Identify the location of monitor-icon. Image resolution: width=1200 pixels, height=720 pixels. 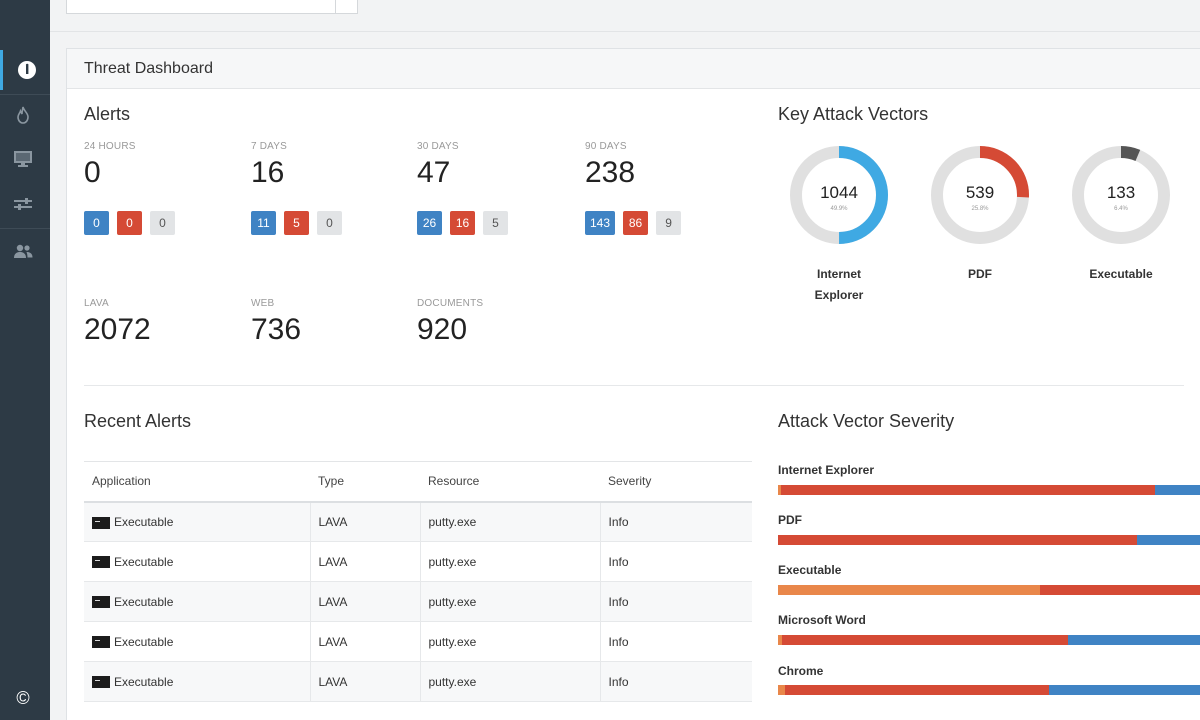
(23, 159).